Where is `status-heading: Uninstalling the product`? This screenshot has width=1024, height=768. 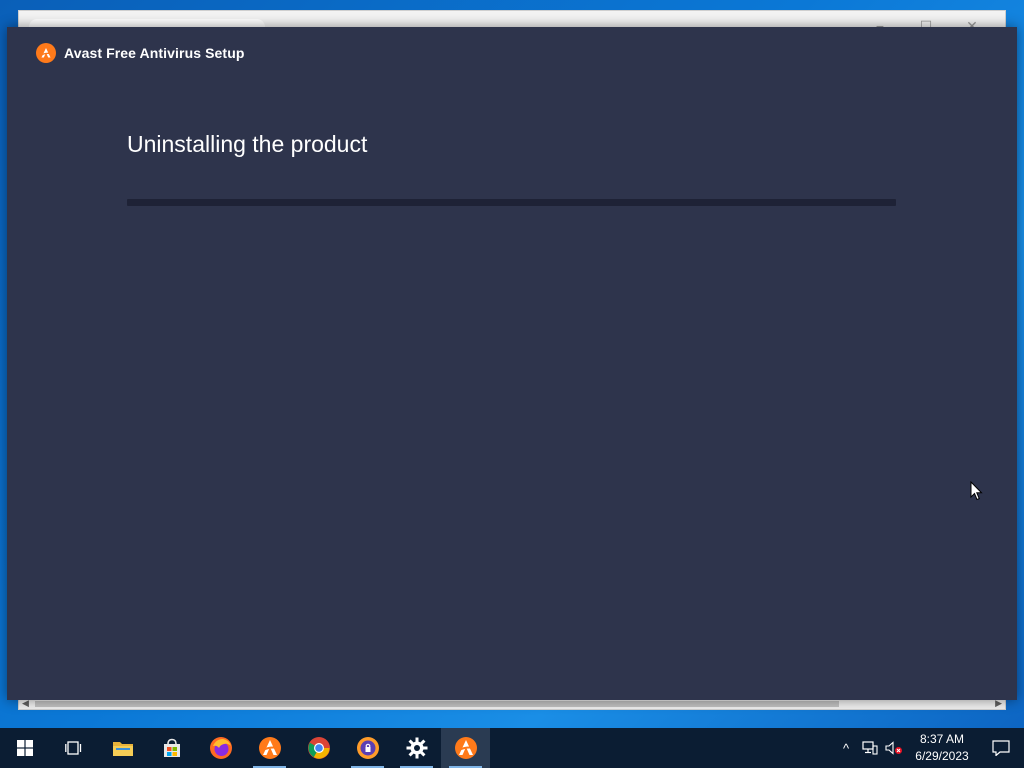 status-heading: Uninstalling the product is located at coordinates (247, 144).